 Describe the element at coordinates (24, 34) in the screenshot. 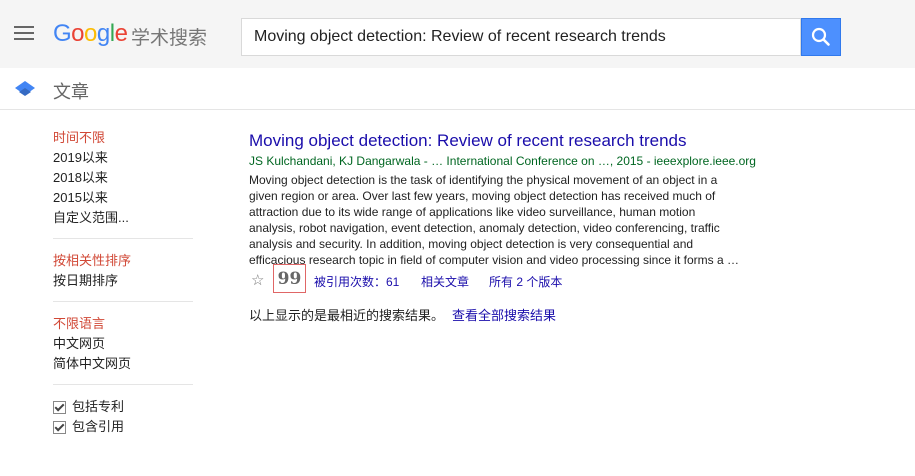

I see `menu-icon` at that location.